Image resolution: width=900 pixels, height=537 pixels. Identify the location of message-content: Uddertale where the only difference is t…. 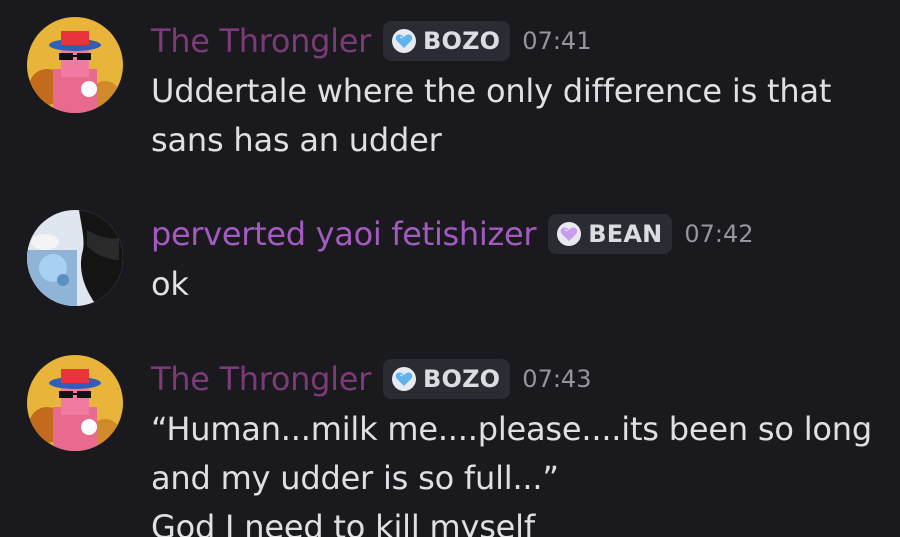
(511, 116).